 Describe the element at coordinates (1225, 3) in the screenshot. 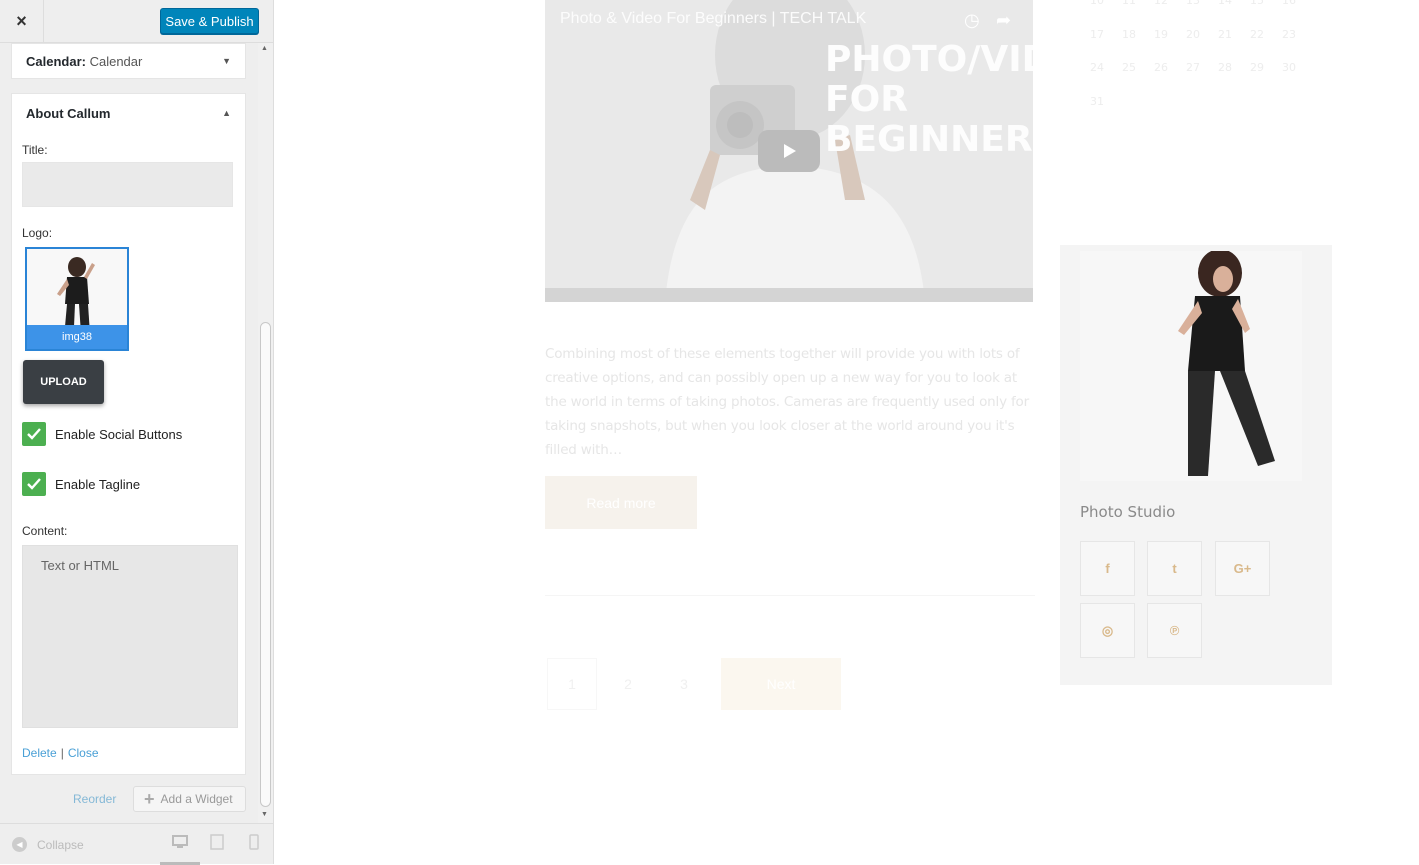

I see `calendar-day: 14` at that location.